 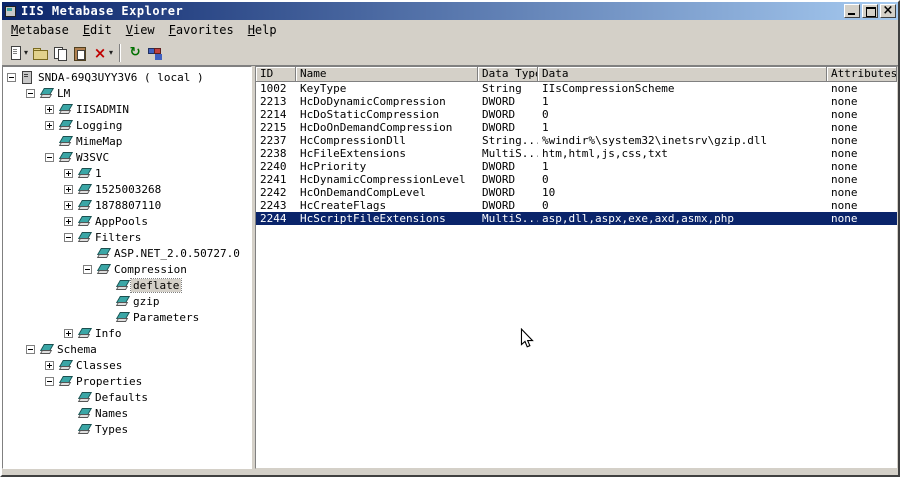 What do you see at coordinates (92, 157) in the screenshot?
I see `tree-item-label: W3SVC` at bounding box center [92, 157].